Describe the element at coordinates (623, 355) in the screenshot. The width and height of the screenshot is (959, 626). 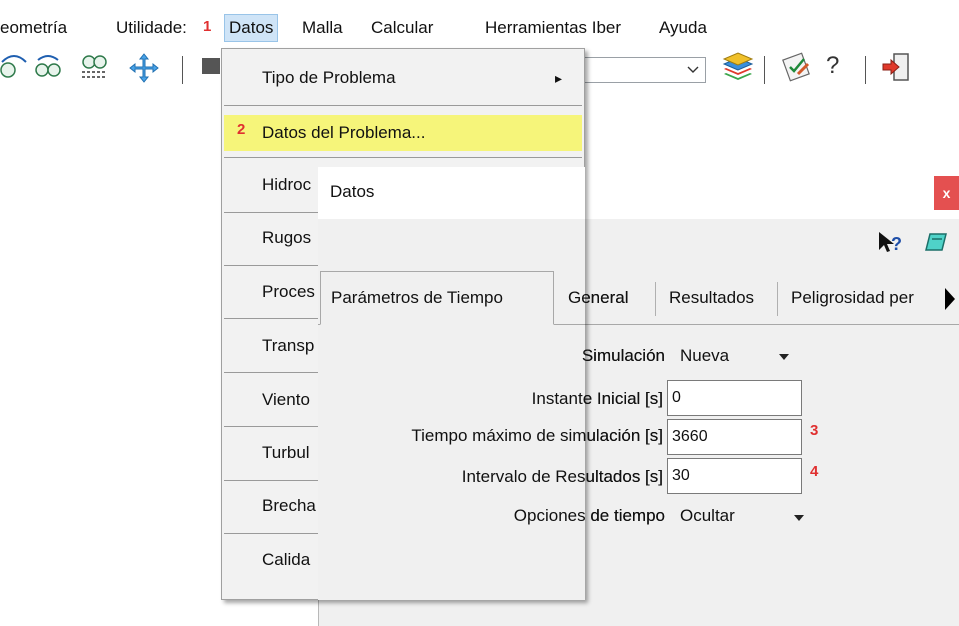
I see `simulacion-label-overlay: Simulación` at that location.